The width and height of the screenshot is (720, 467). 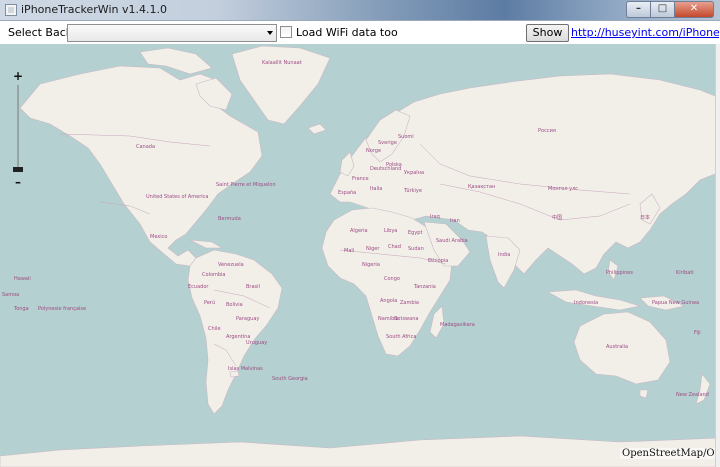 What do you see at coordinates (670, 453) in the screenshot?
I see `map-attribution: OpenStreetMap/Ope` at bounding box center [670, 453].